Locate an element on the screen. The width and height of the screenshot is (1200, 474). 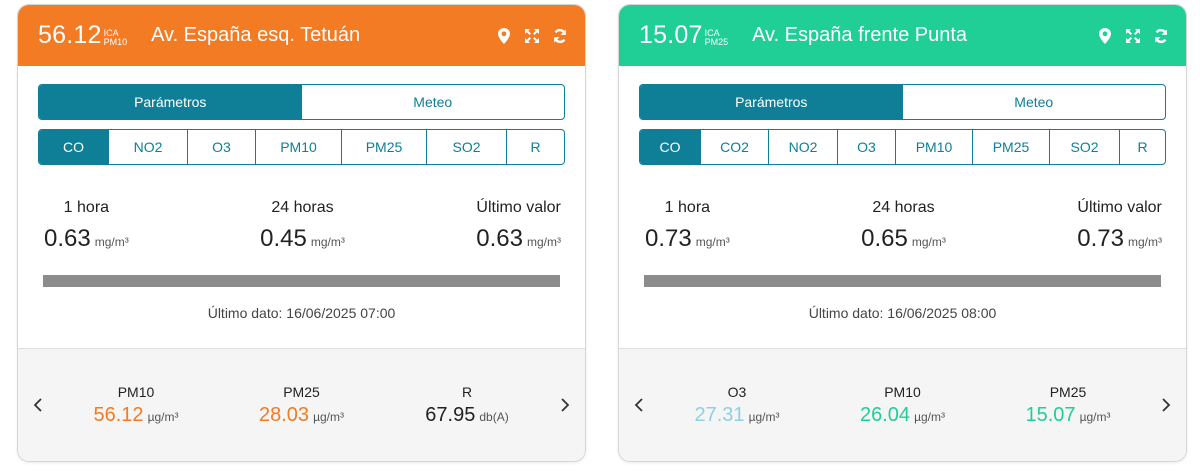
stat-last: Último valor 0.63 mg/m³ is located at coordinates (518, 226).